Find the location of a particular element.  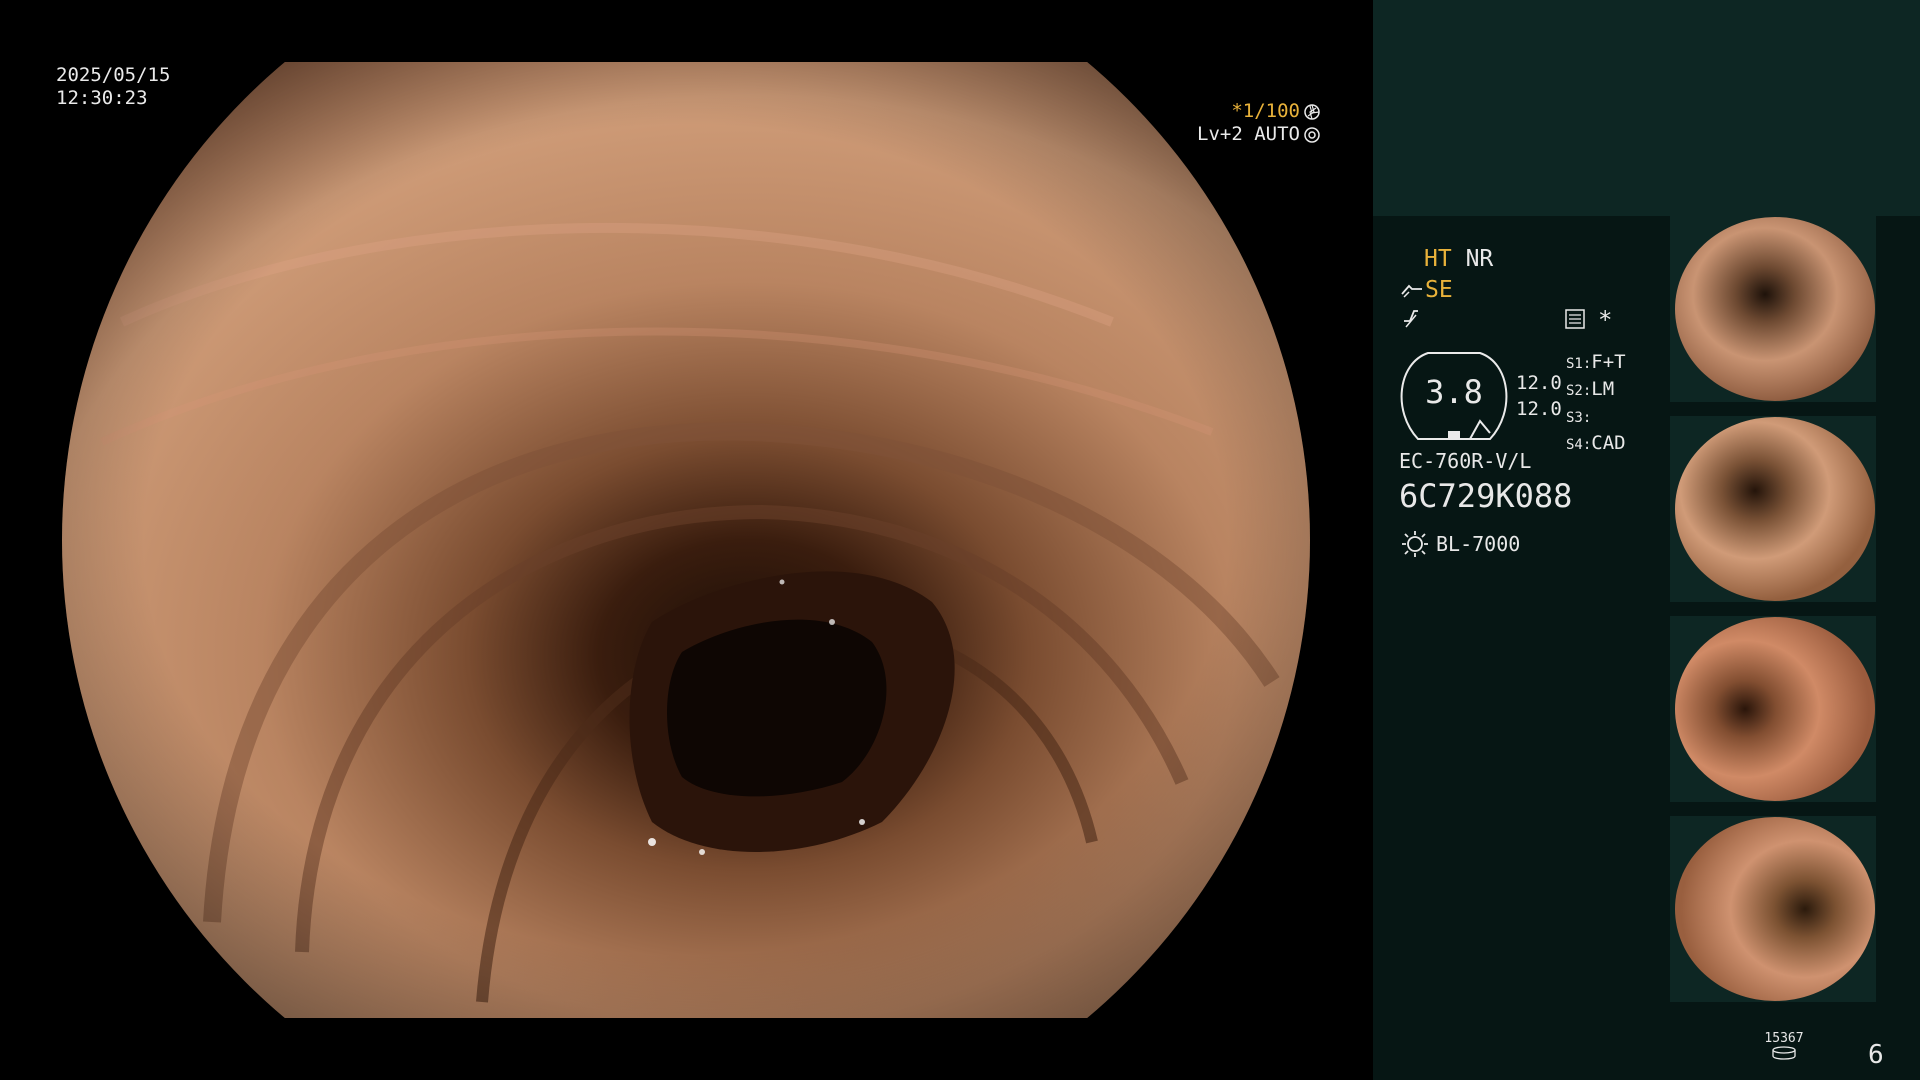

date-label: 2025/05/15 is located at coordinates (113, 75).